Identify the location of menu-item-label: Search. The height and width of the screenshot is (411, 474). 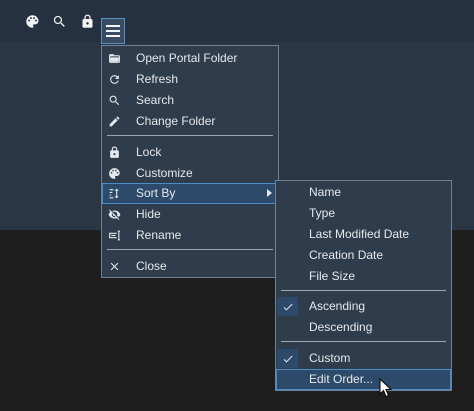
(155, 100).